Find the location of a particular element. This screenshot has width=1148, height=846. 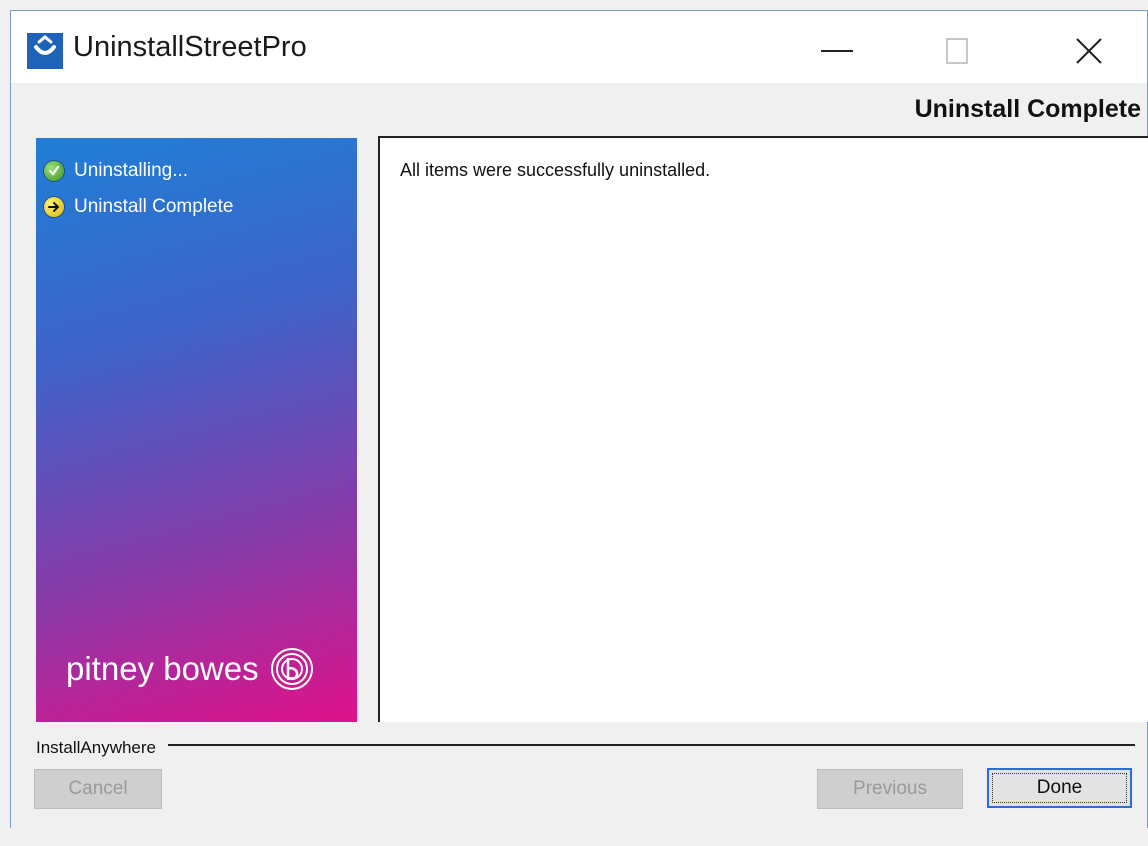

check-circle-icon is located at coordinates (54, 171).